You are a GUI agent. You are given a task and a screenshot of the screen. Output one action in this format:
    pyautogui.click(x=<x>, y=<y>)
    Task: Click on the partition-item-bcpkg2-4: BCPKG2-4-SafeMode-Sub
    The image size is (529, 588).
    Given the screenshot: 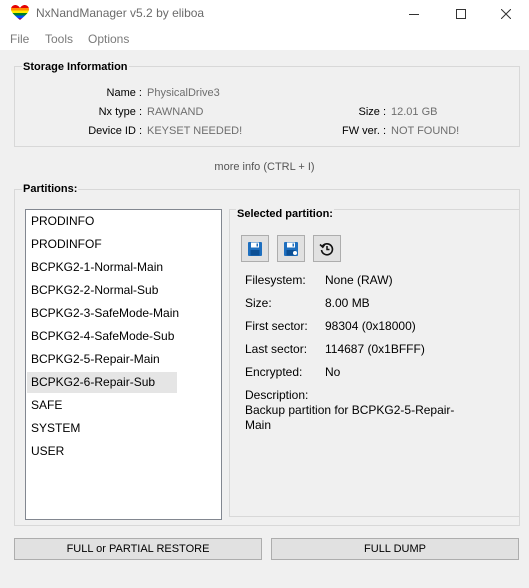 What is the action you would take?
    pyautogui.click(x=102, y=336)
    